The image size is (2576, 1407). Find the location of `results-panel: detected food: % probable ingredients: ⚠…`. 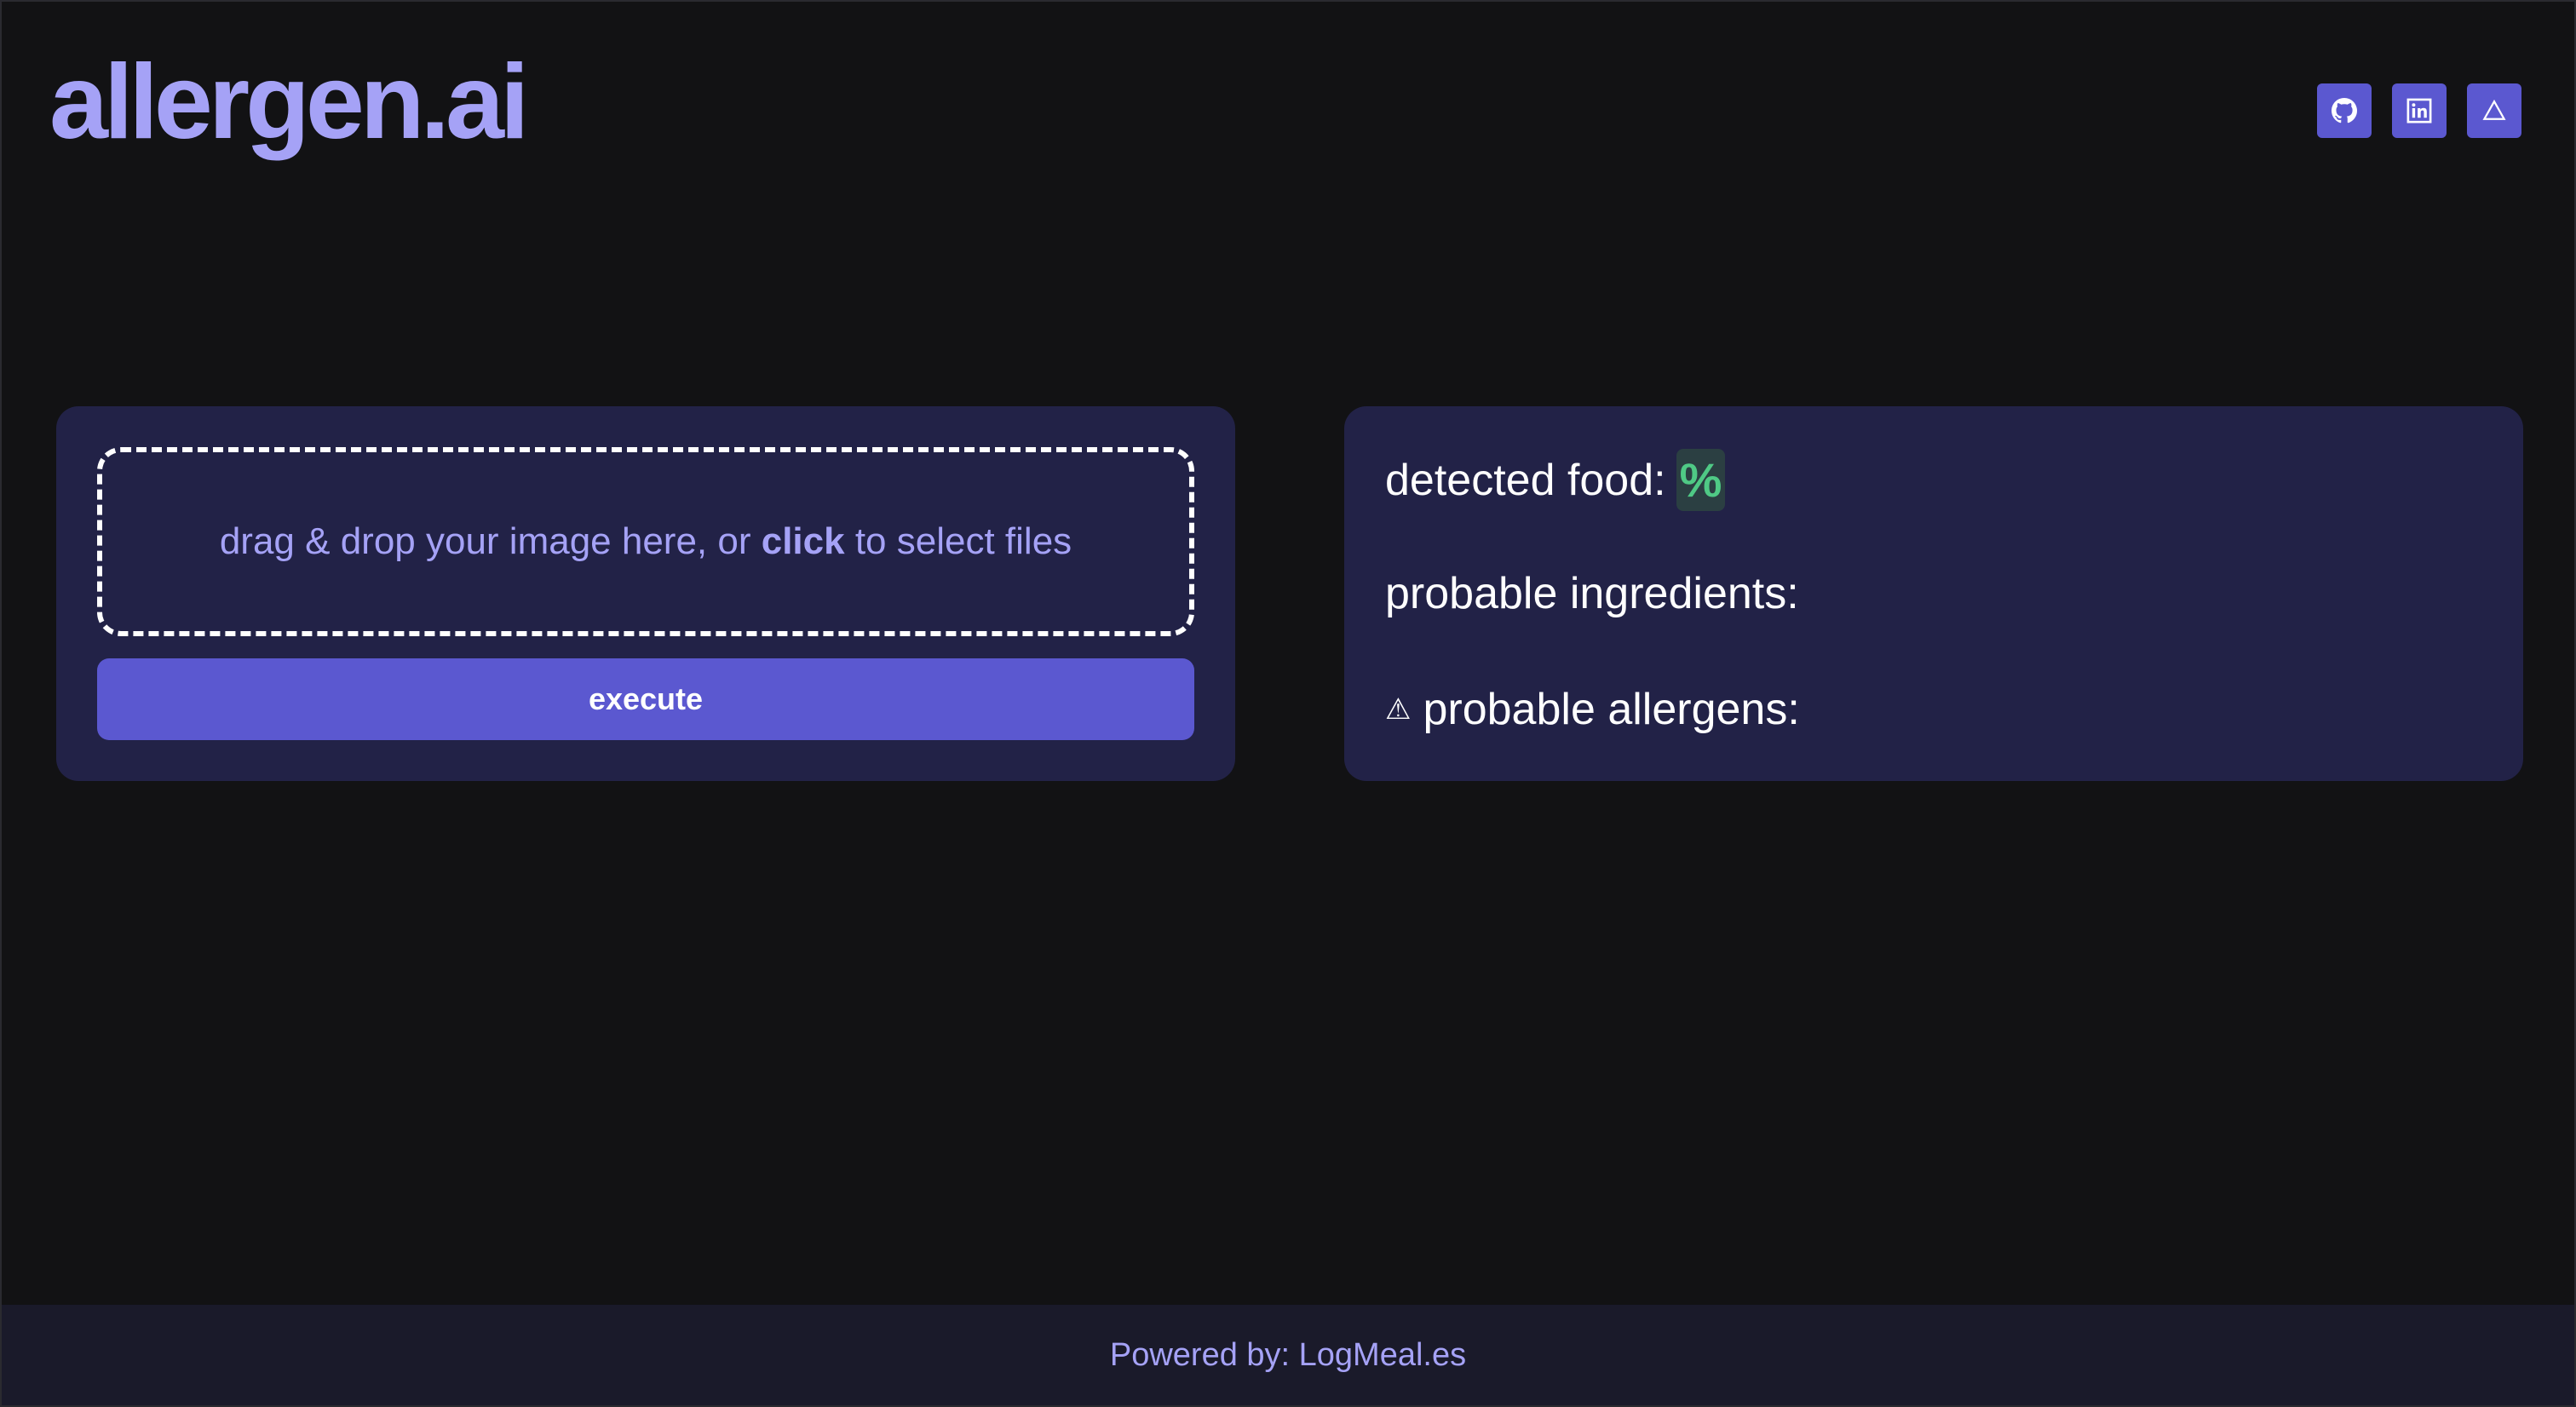

results-panel: detected food: % probable ingredients: ⚠… is located at coordinates (1933, 593).